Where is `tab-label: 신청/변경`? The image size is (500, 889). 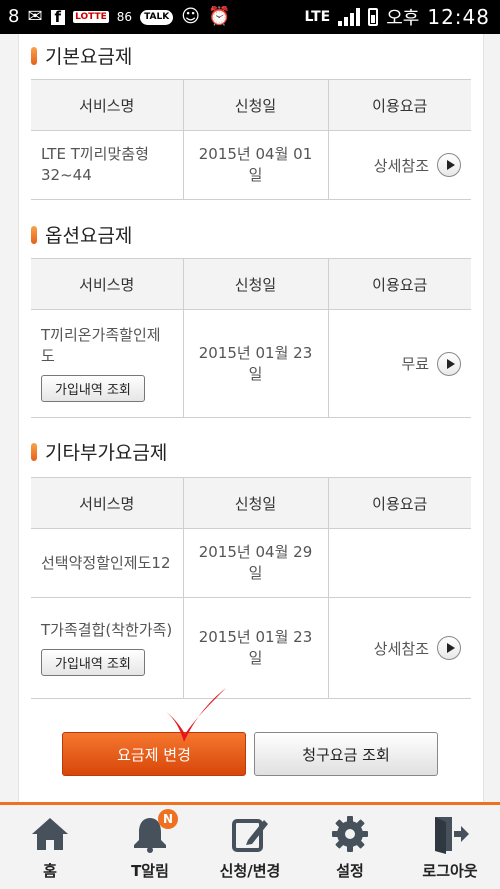
tab-label: 신청/변경 is located at coordinates (250, 871).